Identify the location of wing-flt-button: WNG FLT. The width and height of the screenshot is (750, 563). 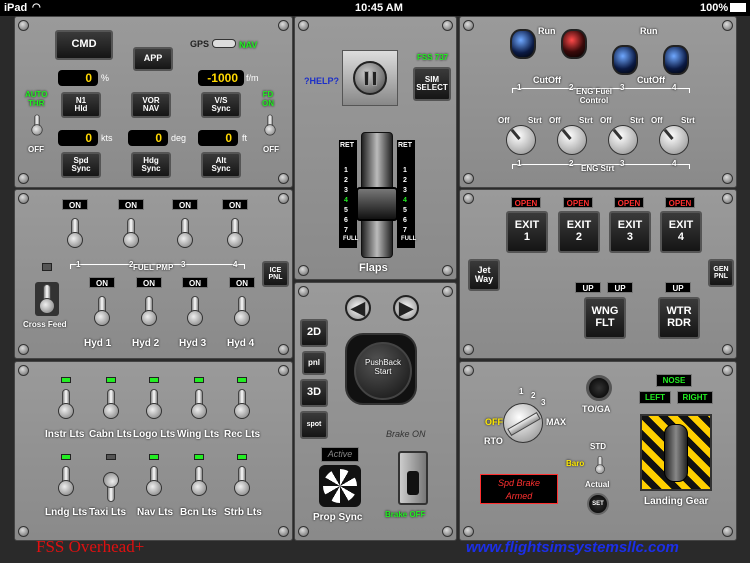
(605, 318).